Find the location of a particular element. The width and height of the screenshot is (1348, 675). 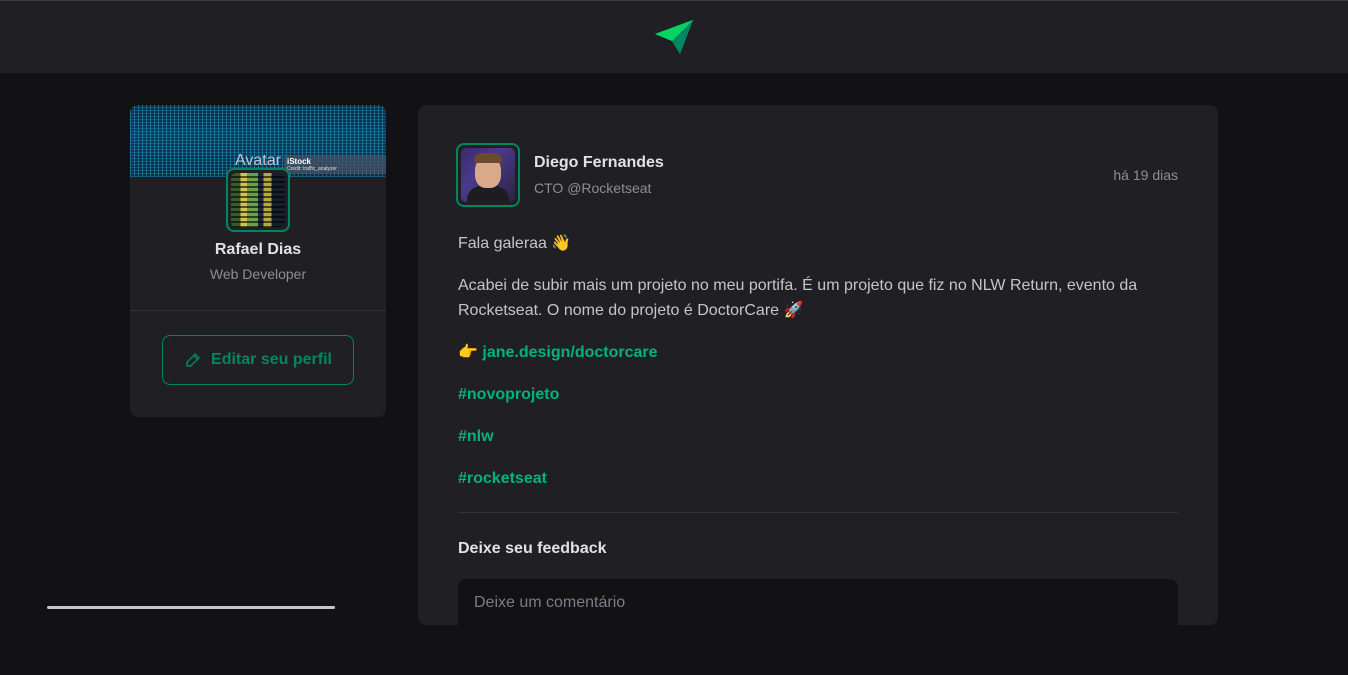

hashtag-line: #novoprojeto is located at coordinates (818, 394).